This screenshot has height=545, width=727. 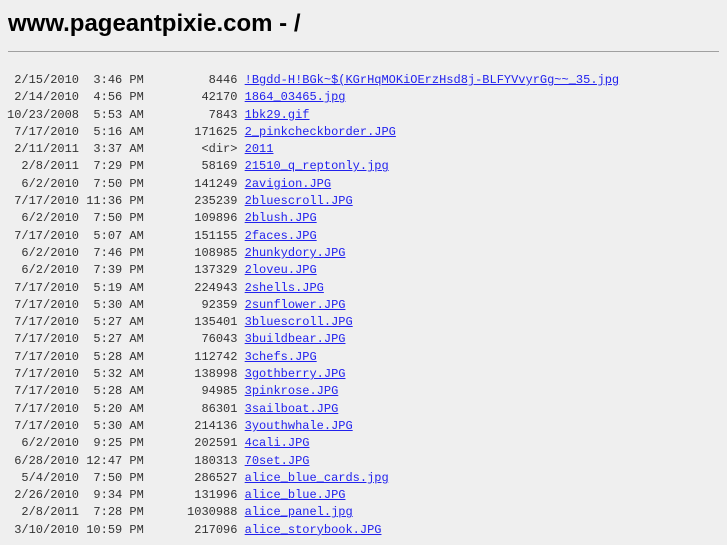 I want to click on entry-size: 7843, so click(x=194, y=114).